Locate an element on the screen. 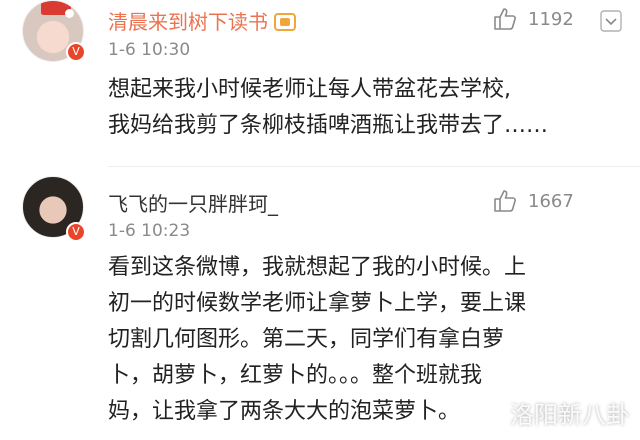 This screenshot has height=440, width=640. chevron-down-icon is located at coordinates (611, 21).